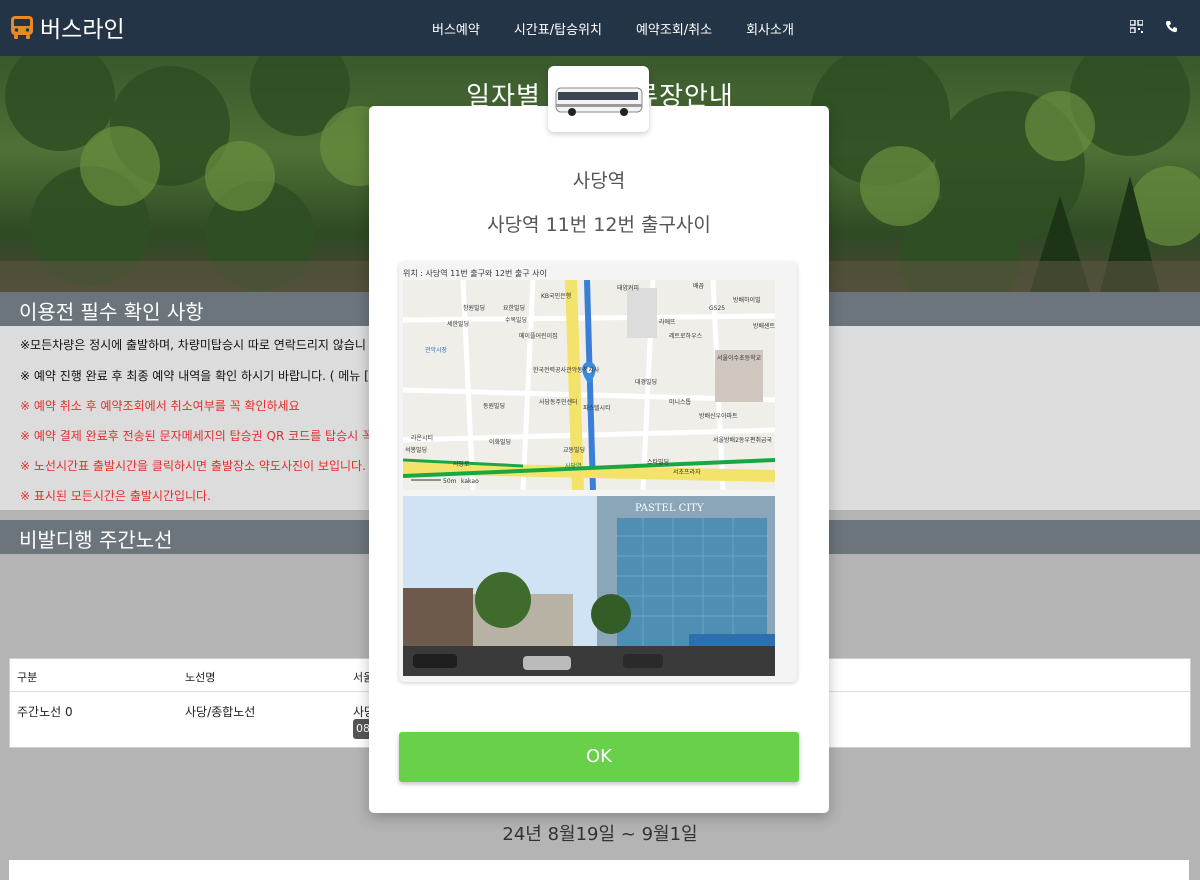 Image resolution: width=1200 pixels, height=880 pixels. What do you see at coordinates (558, 402) in the screenshot?
I see `map-label: 사당동주민센터` at bounding box center [558, 402].